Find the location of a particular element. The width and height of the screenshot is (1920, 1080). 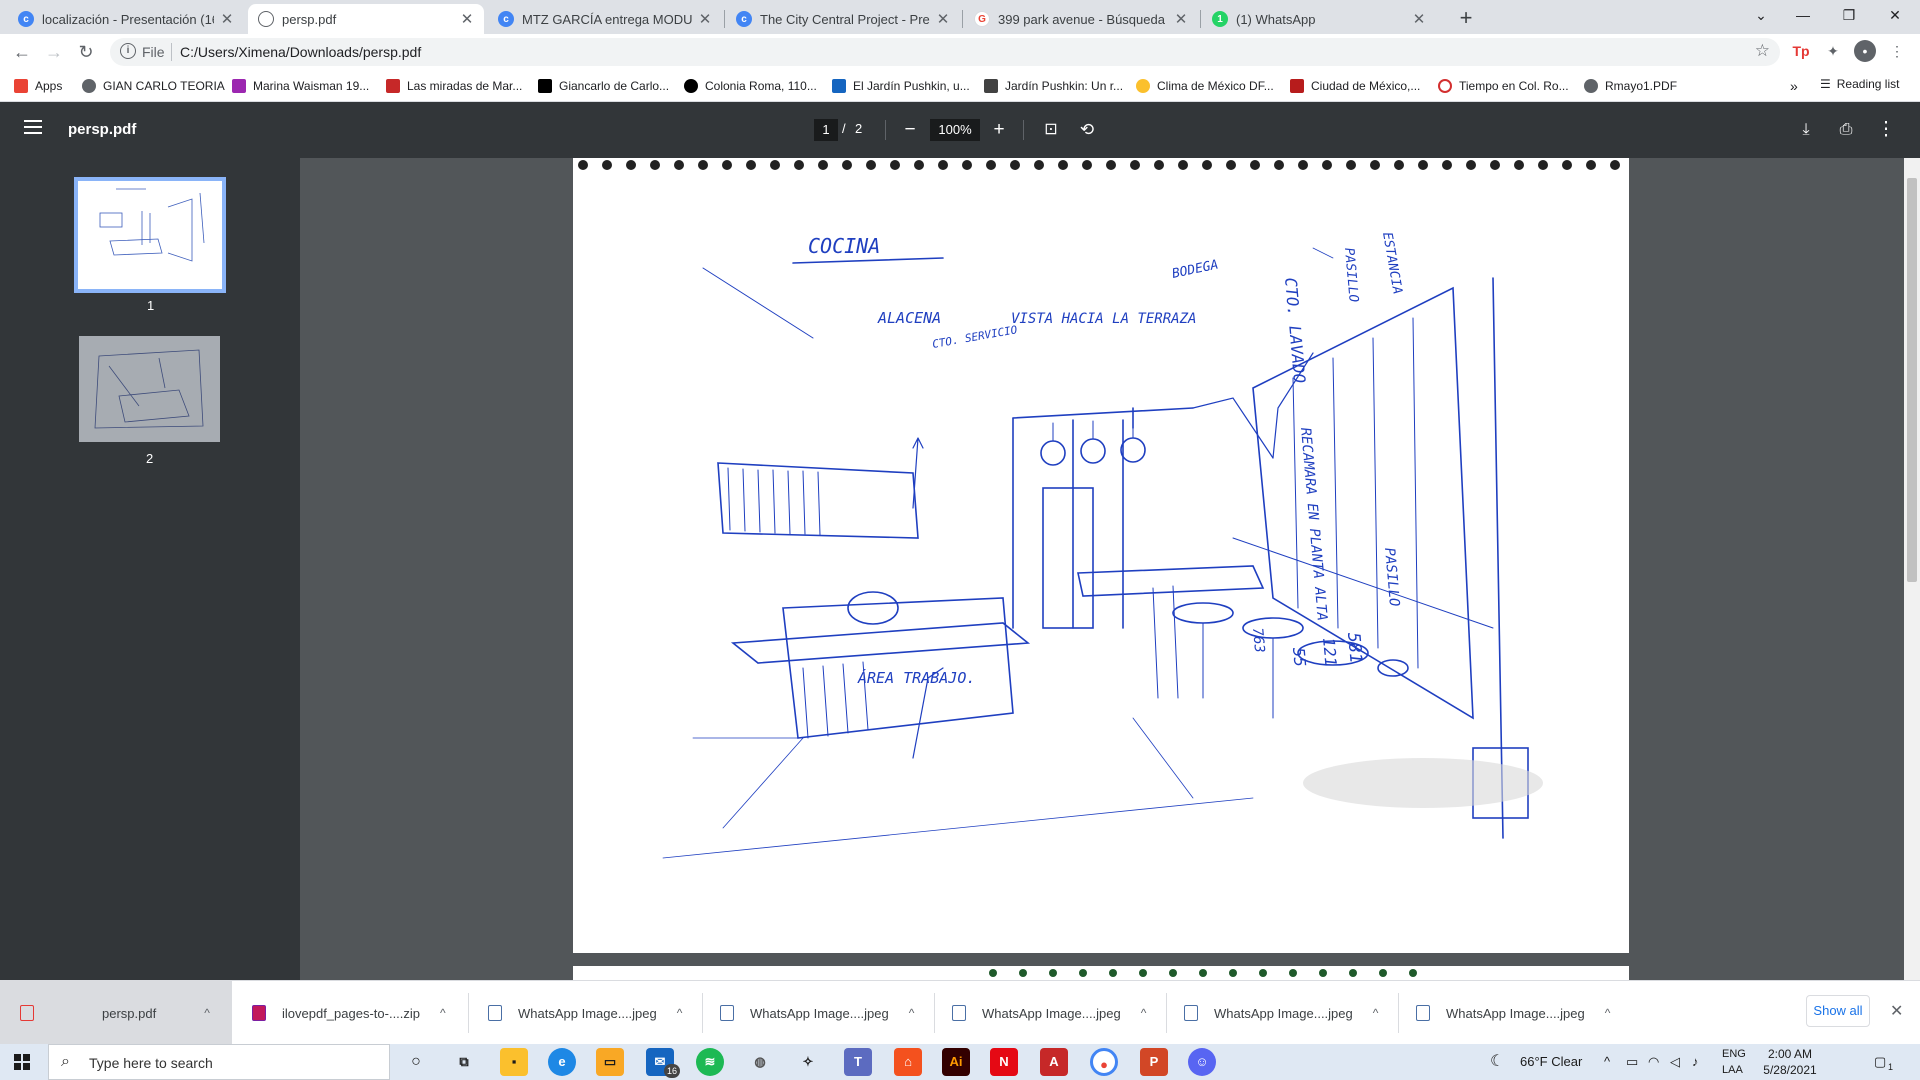

task-view-icon: ⧉ is located at coordinates (464, 1062).